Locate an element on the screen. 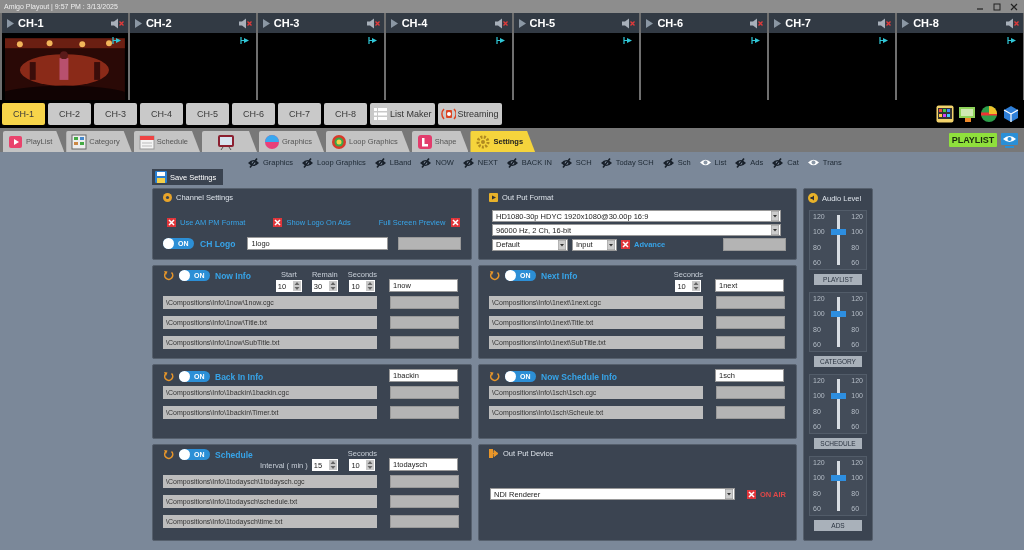 The image size is (1024, 550). maximize-icon is located at coordinates (997, 6).